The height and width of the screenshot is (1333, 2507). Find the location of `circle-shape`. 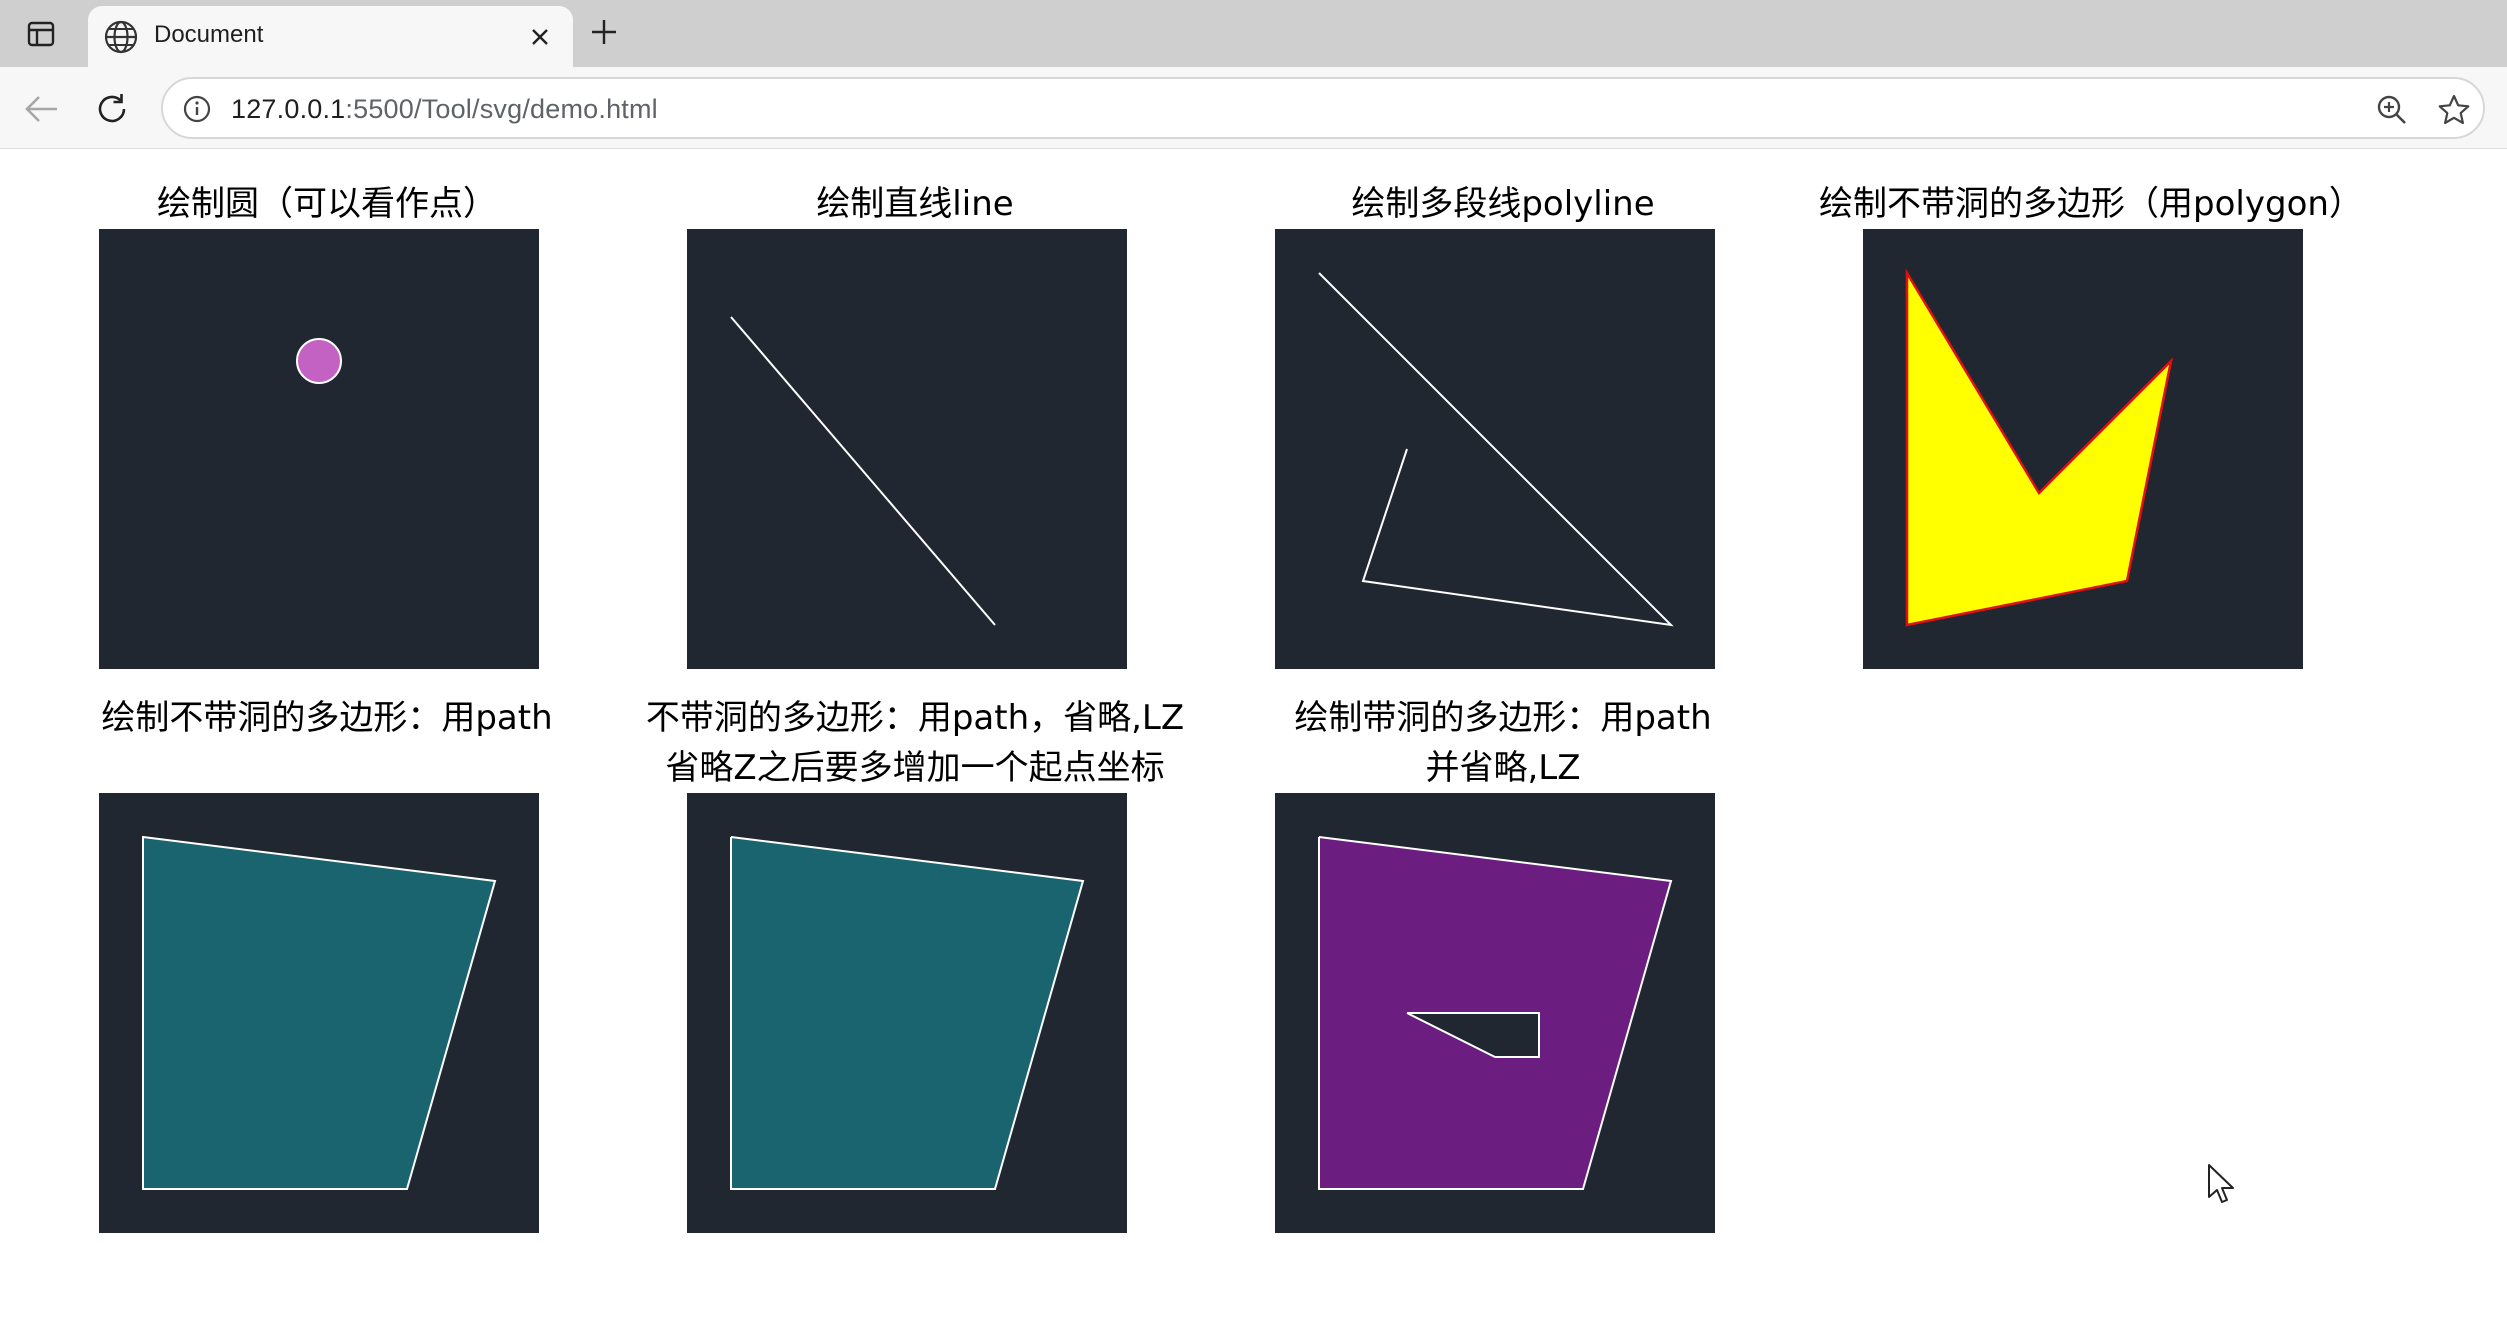

circle-shape is located at coordinates (319, 361).